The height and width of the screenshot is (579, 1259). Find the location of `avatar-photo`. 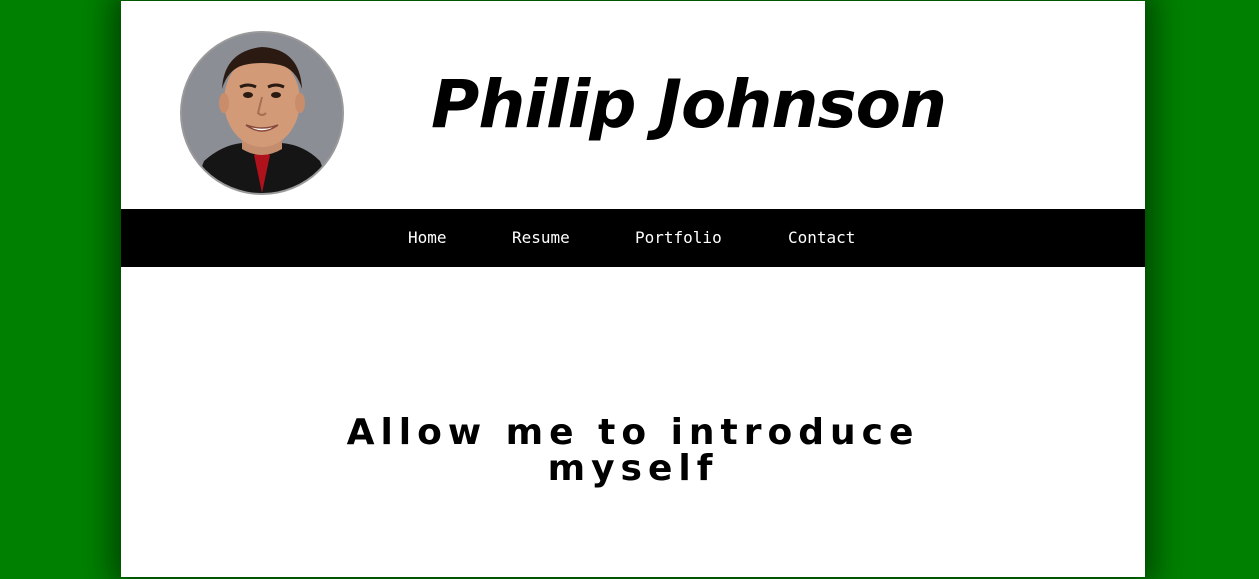

avatar-photo is located at coordinates (262, 113).